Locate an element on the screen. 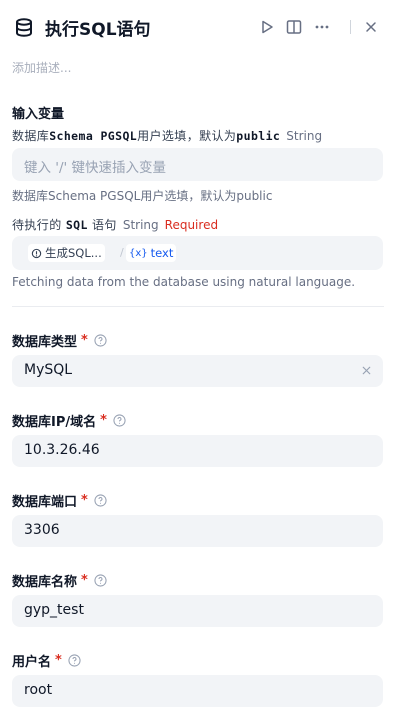 The image size is (402, 713). more-icon is located at coordinates (322, 27).